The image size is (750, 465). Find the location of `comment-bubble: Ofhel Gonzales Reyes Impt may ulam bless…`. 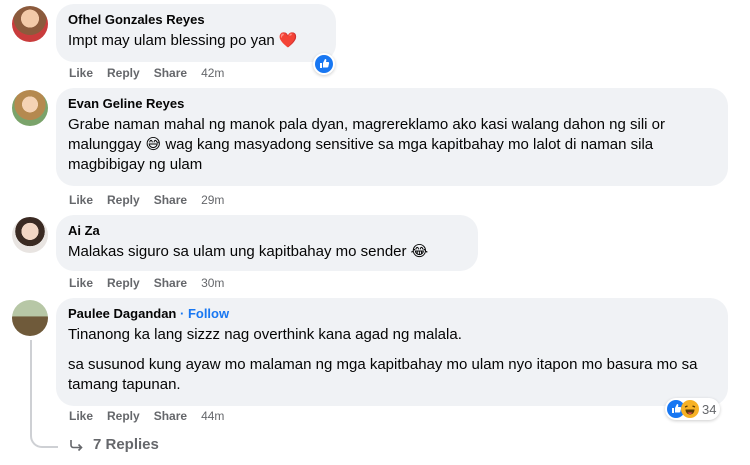

comment-bubble: Ofhel Gonzales Reyes Impt may ulam bless… is located at coordinates (196, 33).